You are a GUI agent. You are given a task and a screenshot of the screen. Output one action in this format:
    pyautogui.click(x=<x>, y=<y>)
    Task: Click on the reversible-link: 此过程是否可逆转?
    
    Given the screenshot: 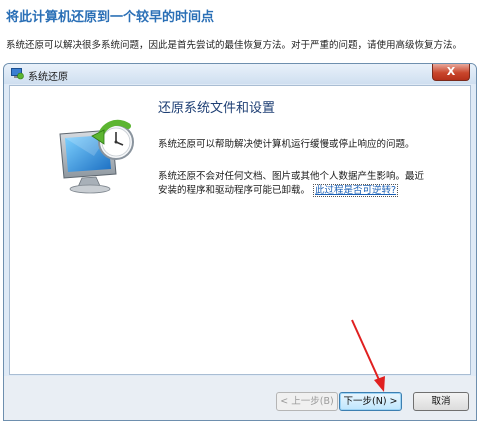 What is the action you would take?
    pyautogui.click(x=356, y=190)
    